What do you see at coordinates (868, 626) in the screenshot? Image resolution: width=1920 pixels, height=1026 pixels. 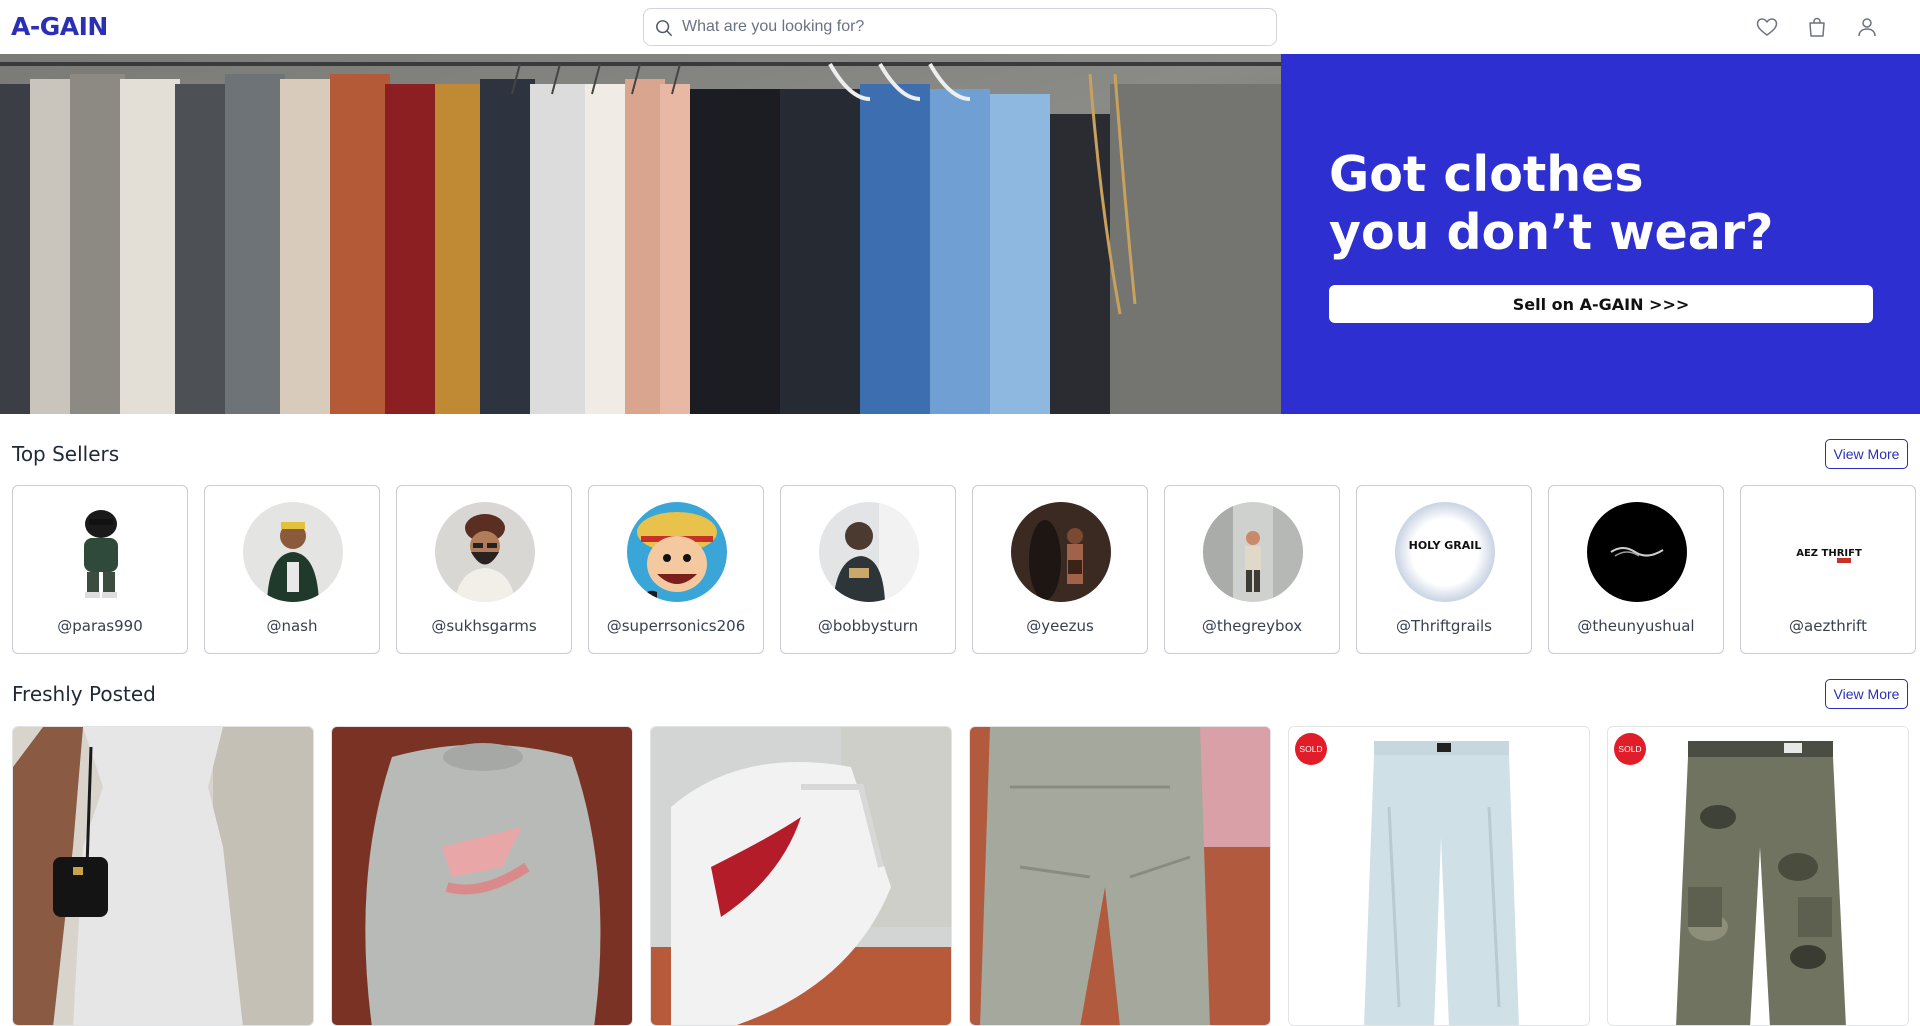 I see `seller-handle: @bobbysturn` at bounding box center [868, 626].